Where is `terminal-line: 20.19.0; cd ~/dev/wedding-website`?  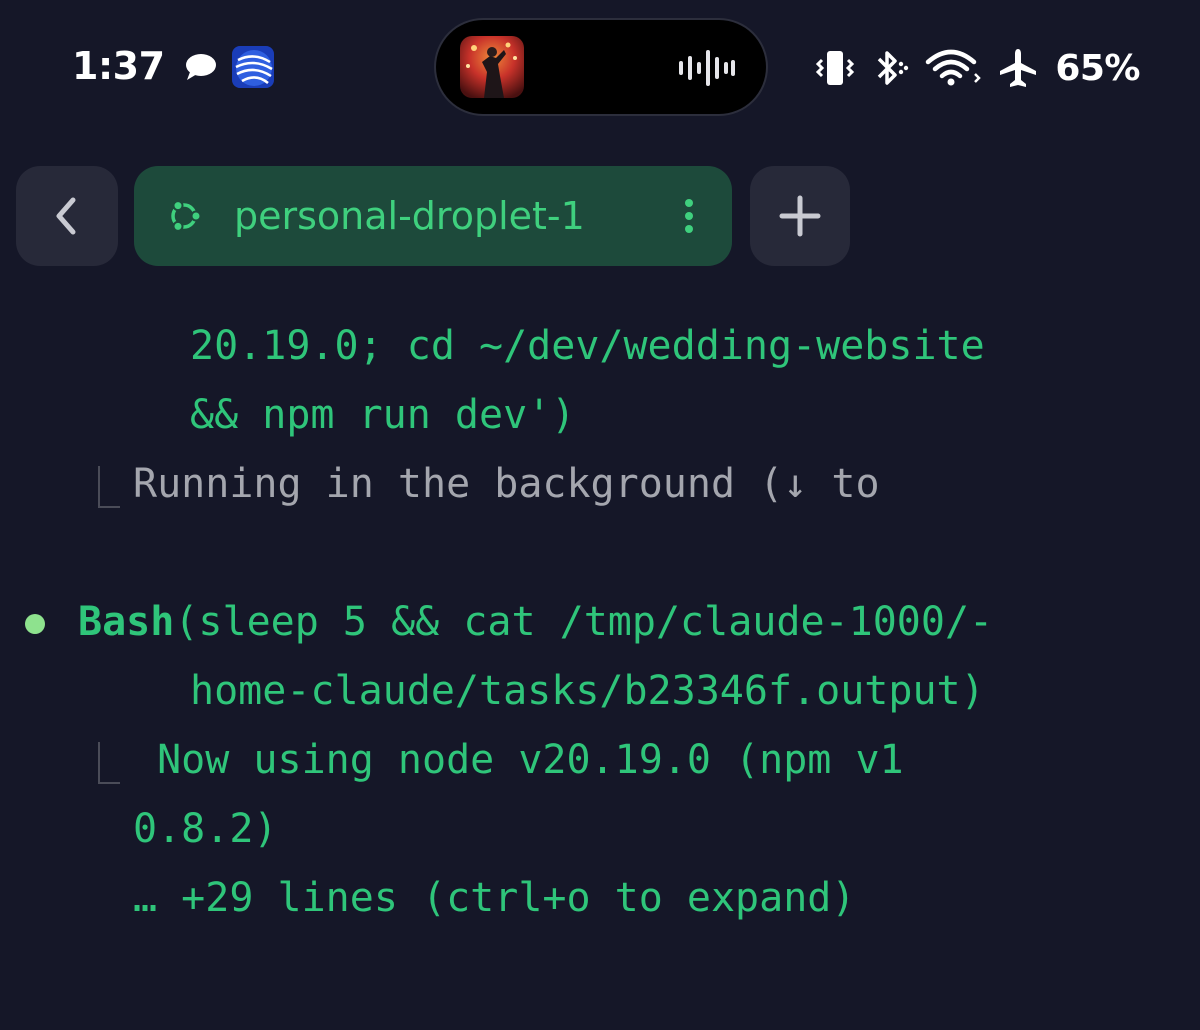 terminal-line: 20.19.0; cd ~/dev/wedding-website is located at coordinates (587, 346).